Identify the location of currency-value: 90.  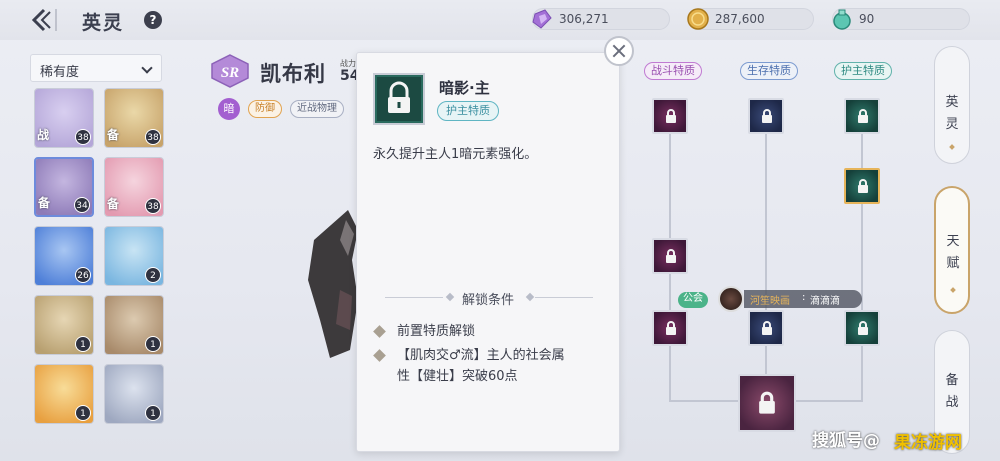
(867, 19).